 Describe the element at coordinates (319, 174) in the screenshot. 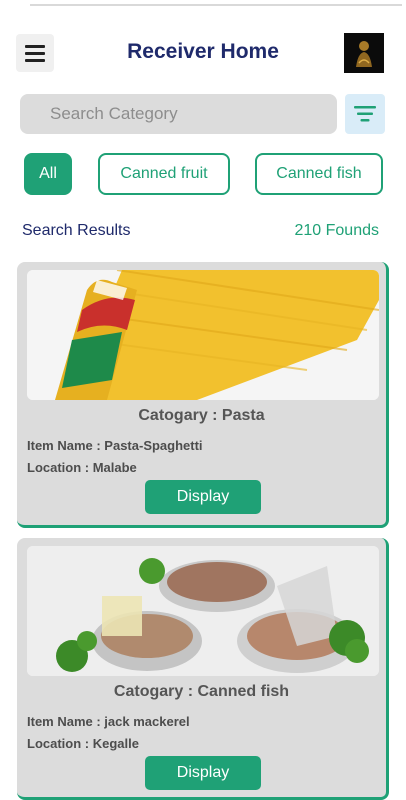

I see `chip-canned-fish: Canned fish` at that location.